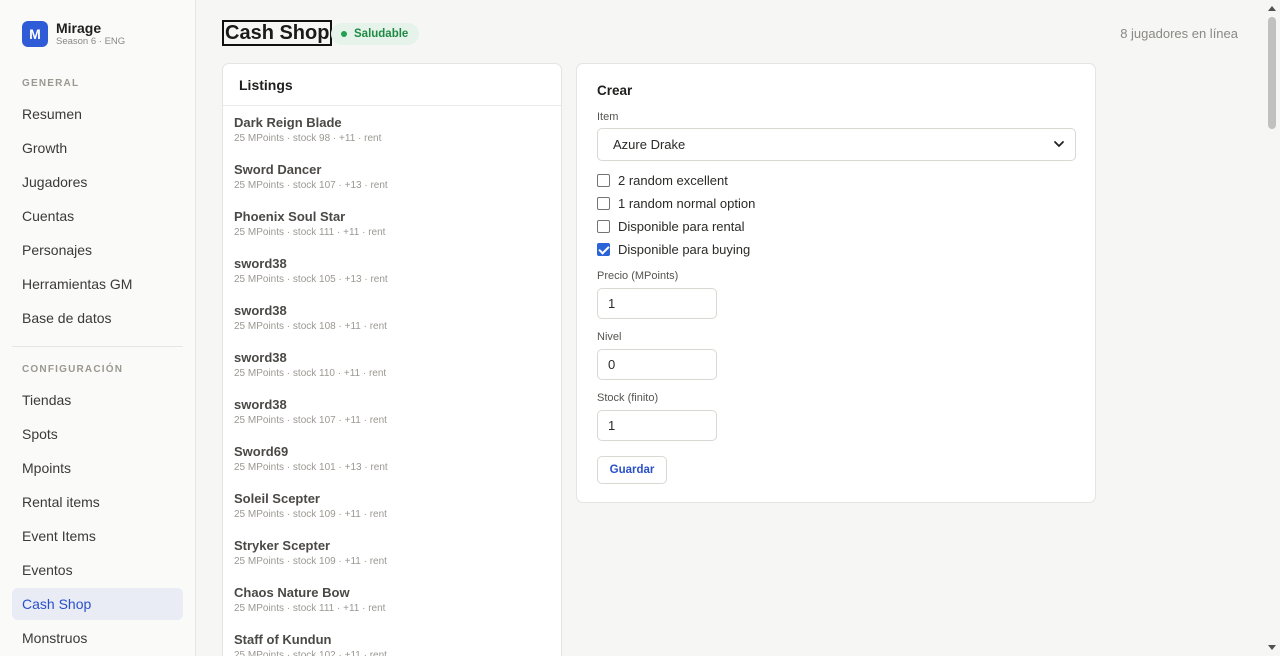 Image resolution: width=1280 pixels, height=656 pixels. I want to click on brand-text: Mirage Season 6 · ENG, so click(91, 33).